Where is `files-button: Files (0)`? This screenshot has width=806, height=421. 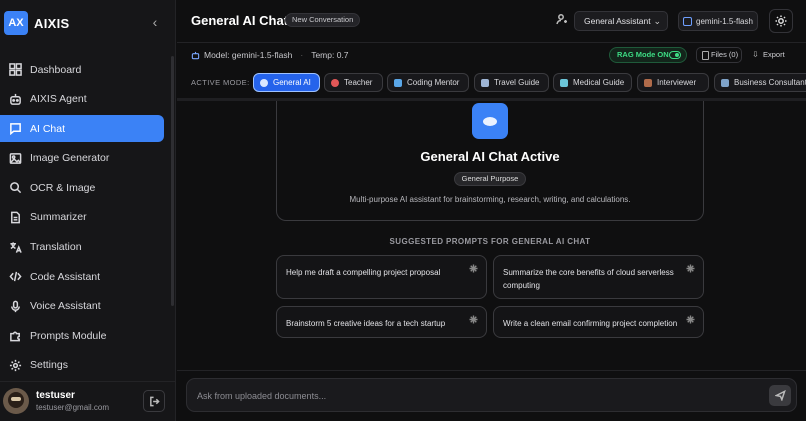 files-button: Files (0) is located at coordinates (719, 55).